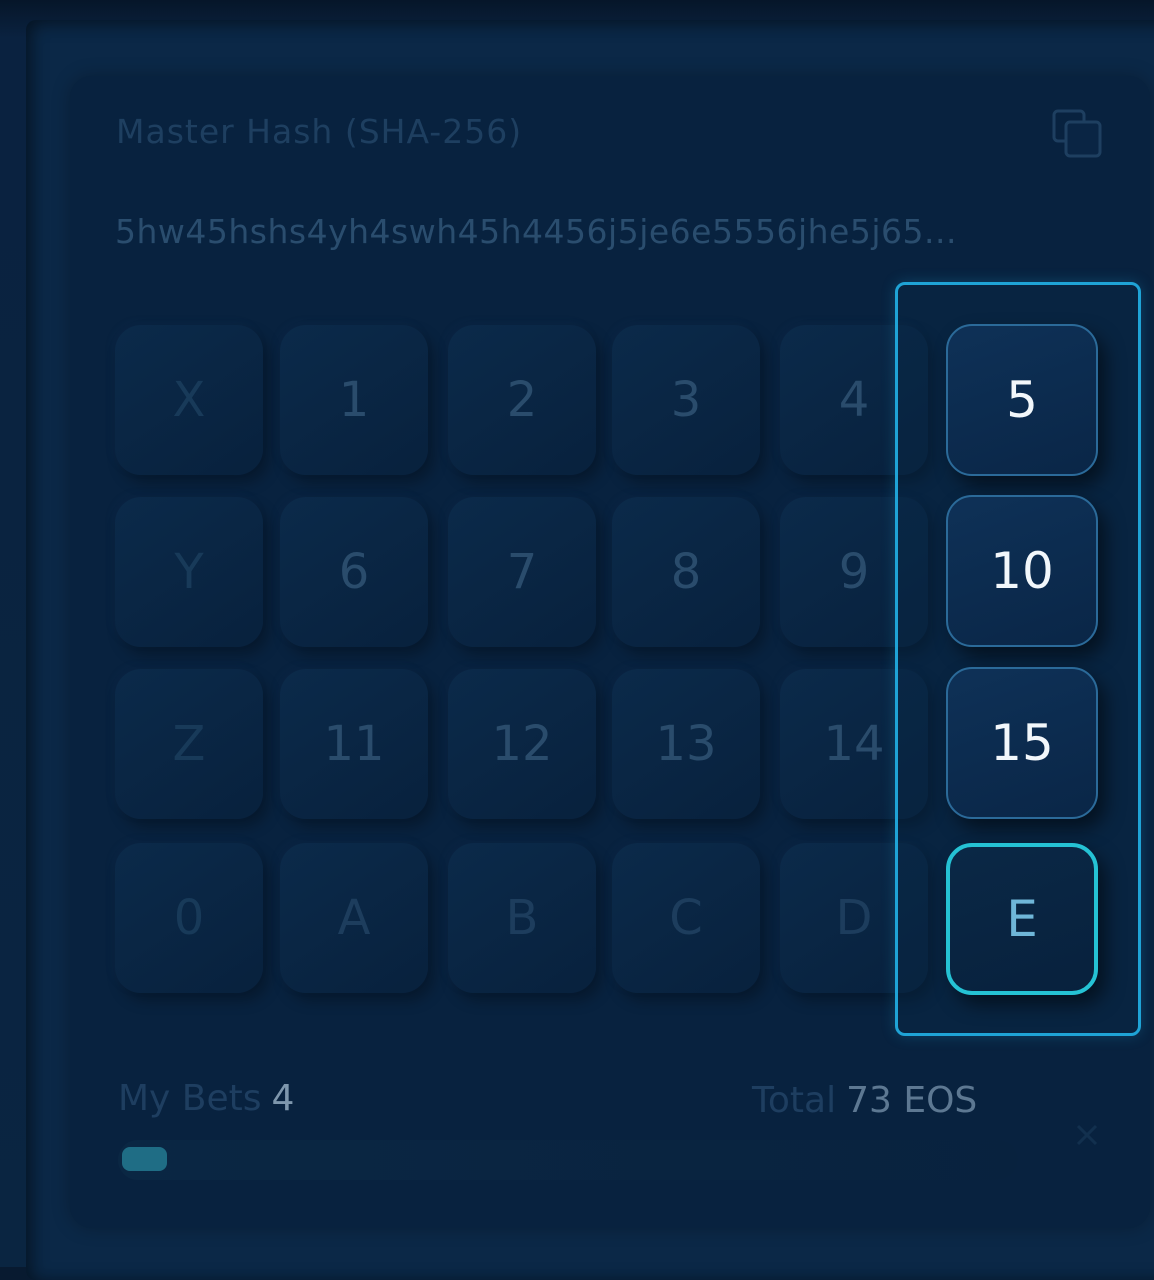 The height and width of the screenshot is (1280, 1154). I want to click on my-bets-label: My Bets, so click(190, 1098).